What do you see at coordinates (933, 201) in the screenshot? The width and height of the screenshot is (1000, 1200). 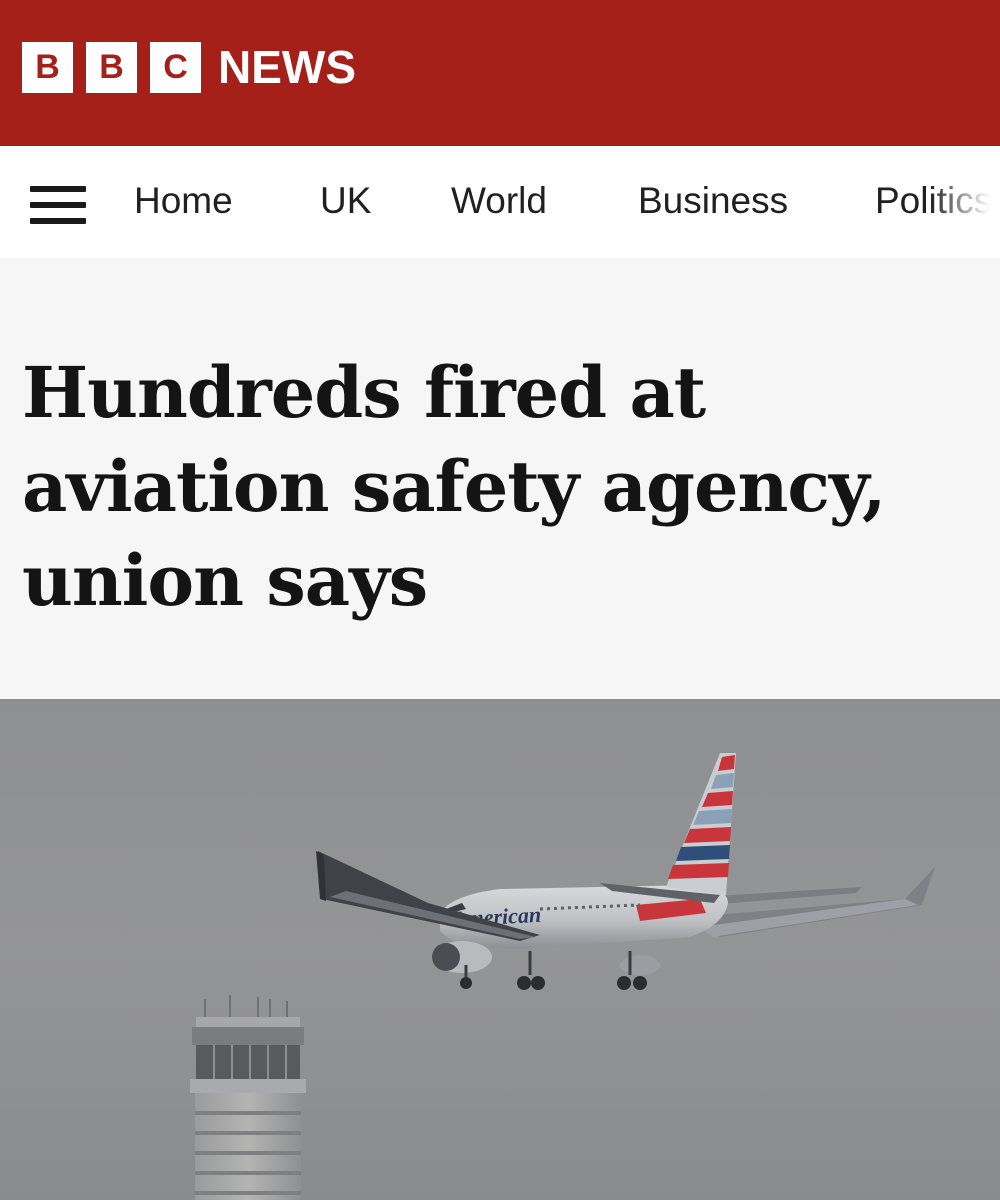 I see `nav-item-politics: Politics` at bounding box center [933, 201].